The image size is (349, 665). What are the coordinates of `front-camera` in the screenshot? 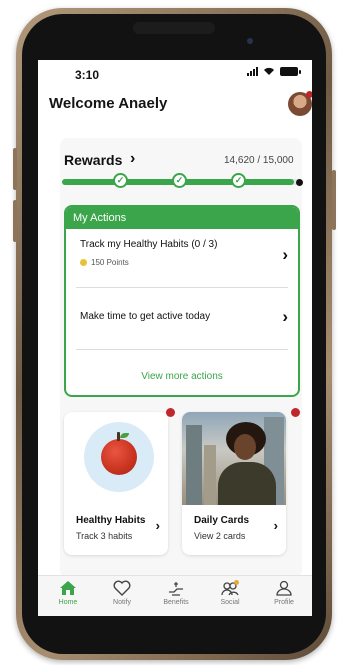 It's located at (250, 41).